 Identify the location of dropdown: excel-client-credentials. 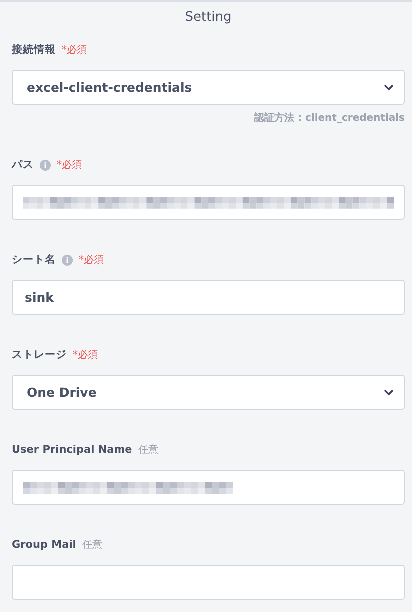
(208, 87).